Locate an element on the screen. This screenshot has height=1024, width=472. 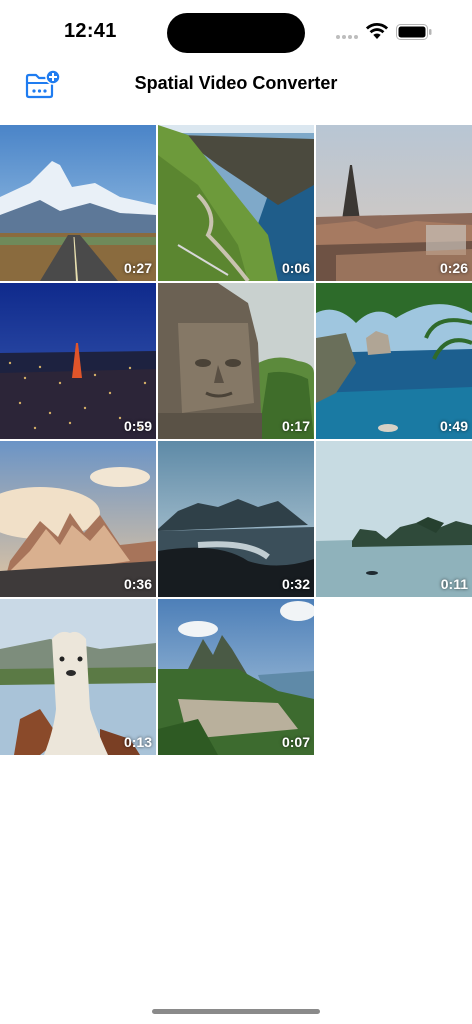
video-thumbnail-stone-face-temple: 0:17 is located at coordinates (236, 361).